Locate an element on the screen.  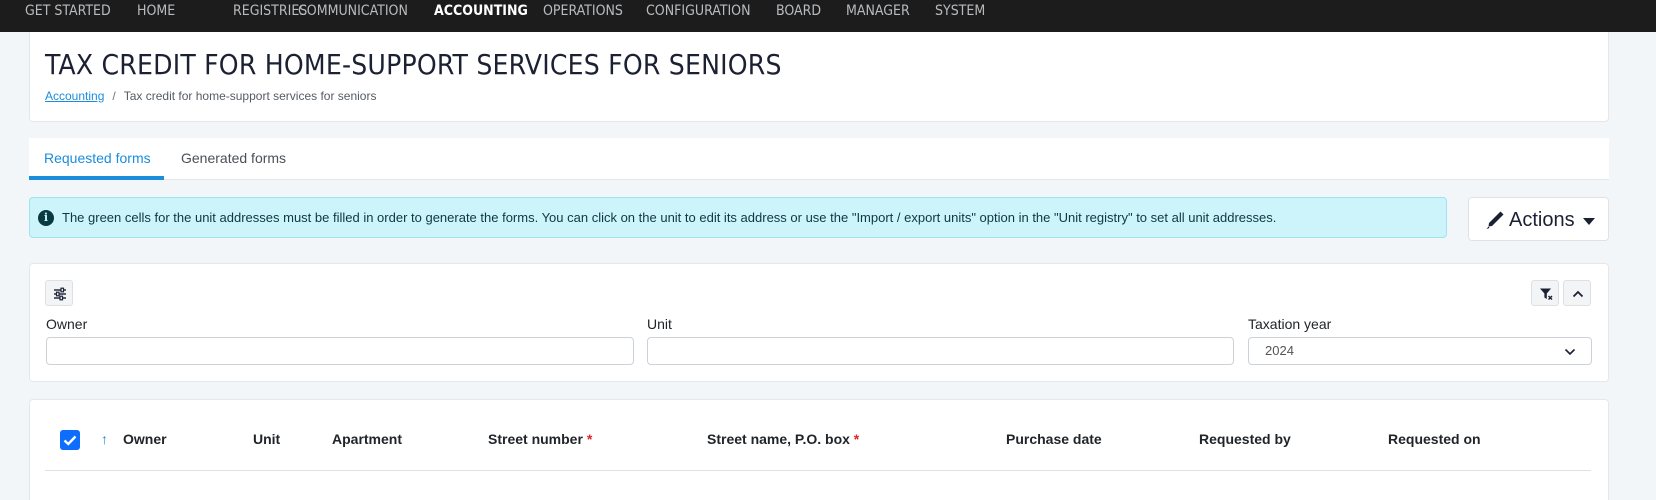
column-header-unit: Unit is located at coordinates (266, 439).